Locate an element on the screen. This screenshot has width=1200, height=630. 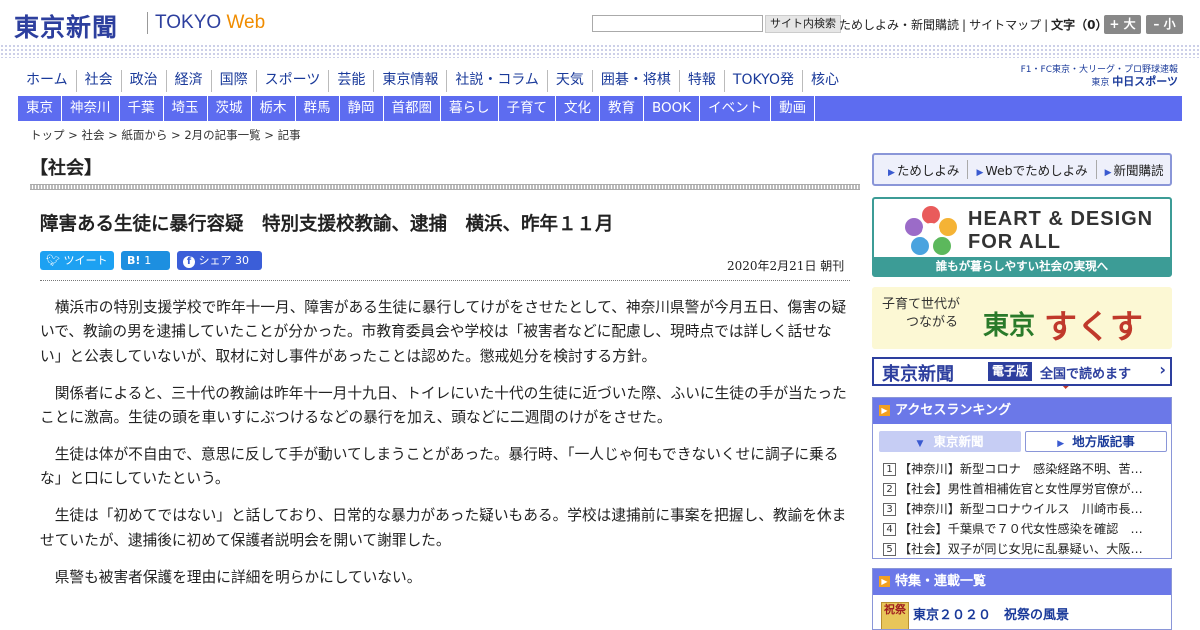
nav-society: 社会 is located at coordinates (99, 81).